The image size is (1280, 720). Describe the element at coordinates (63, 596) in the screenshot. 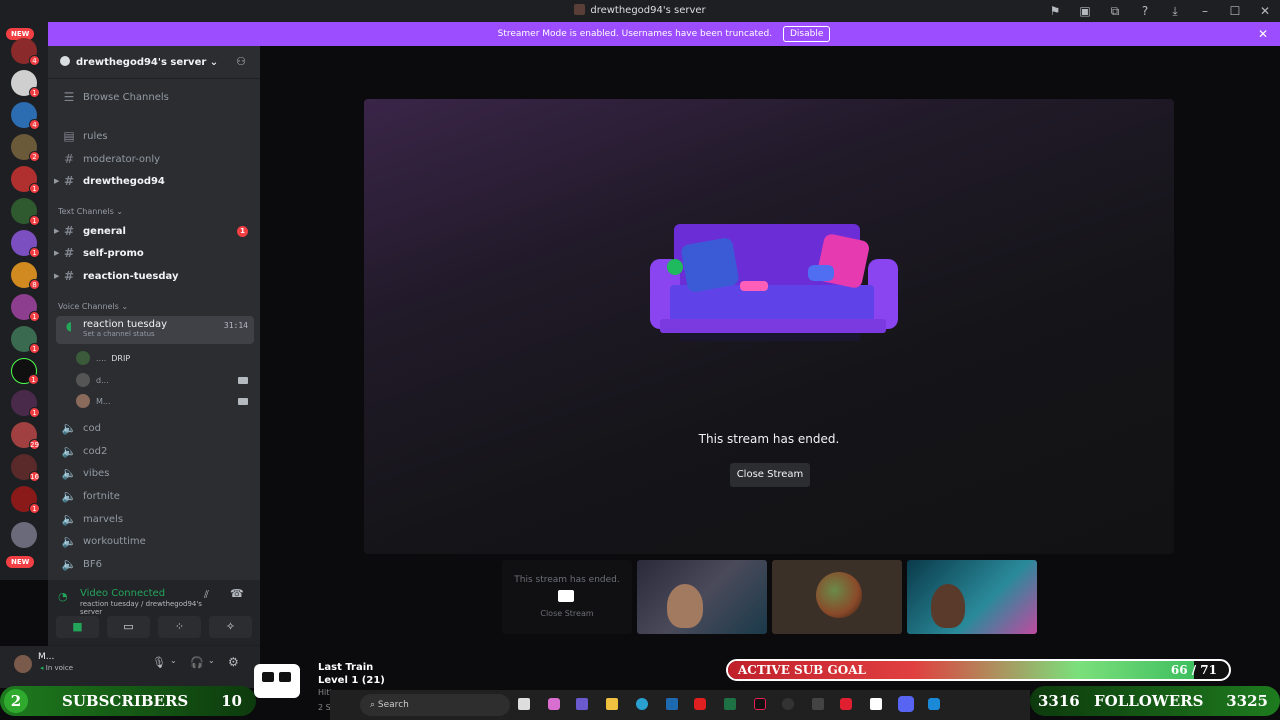

I see `signal-icon: ◔` at that location.